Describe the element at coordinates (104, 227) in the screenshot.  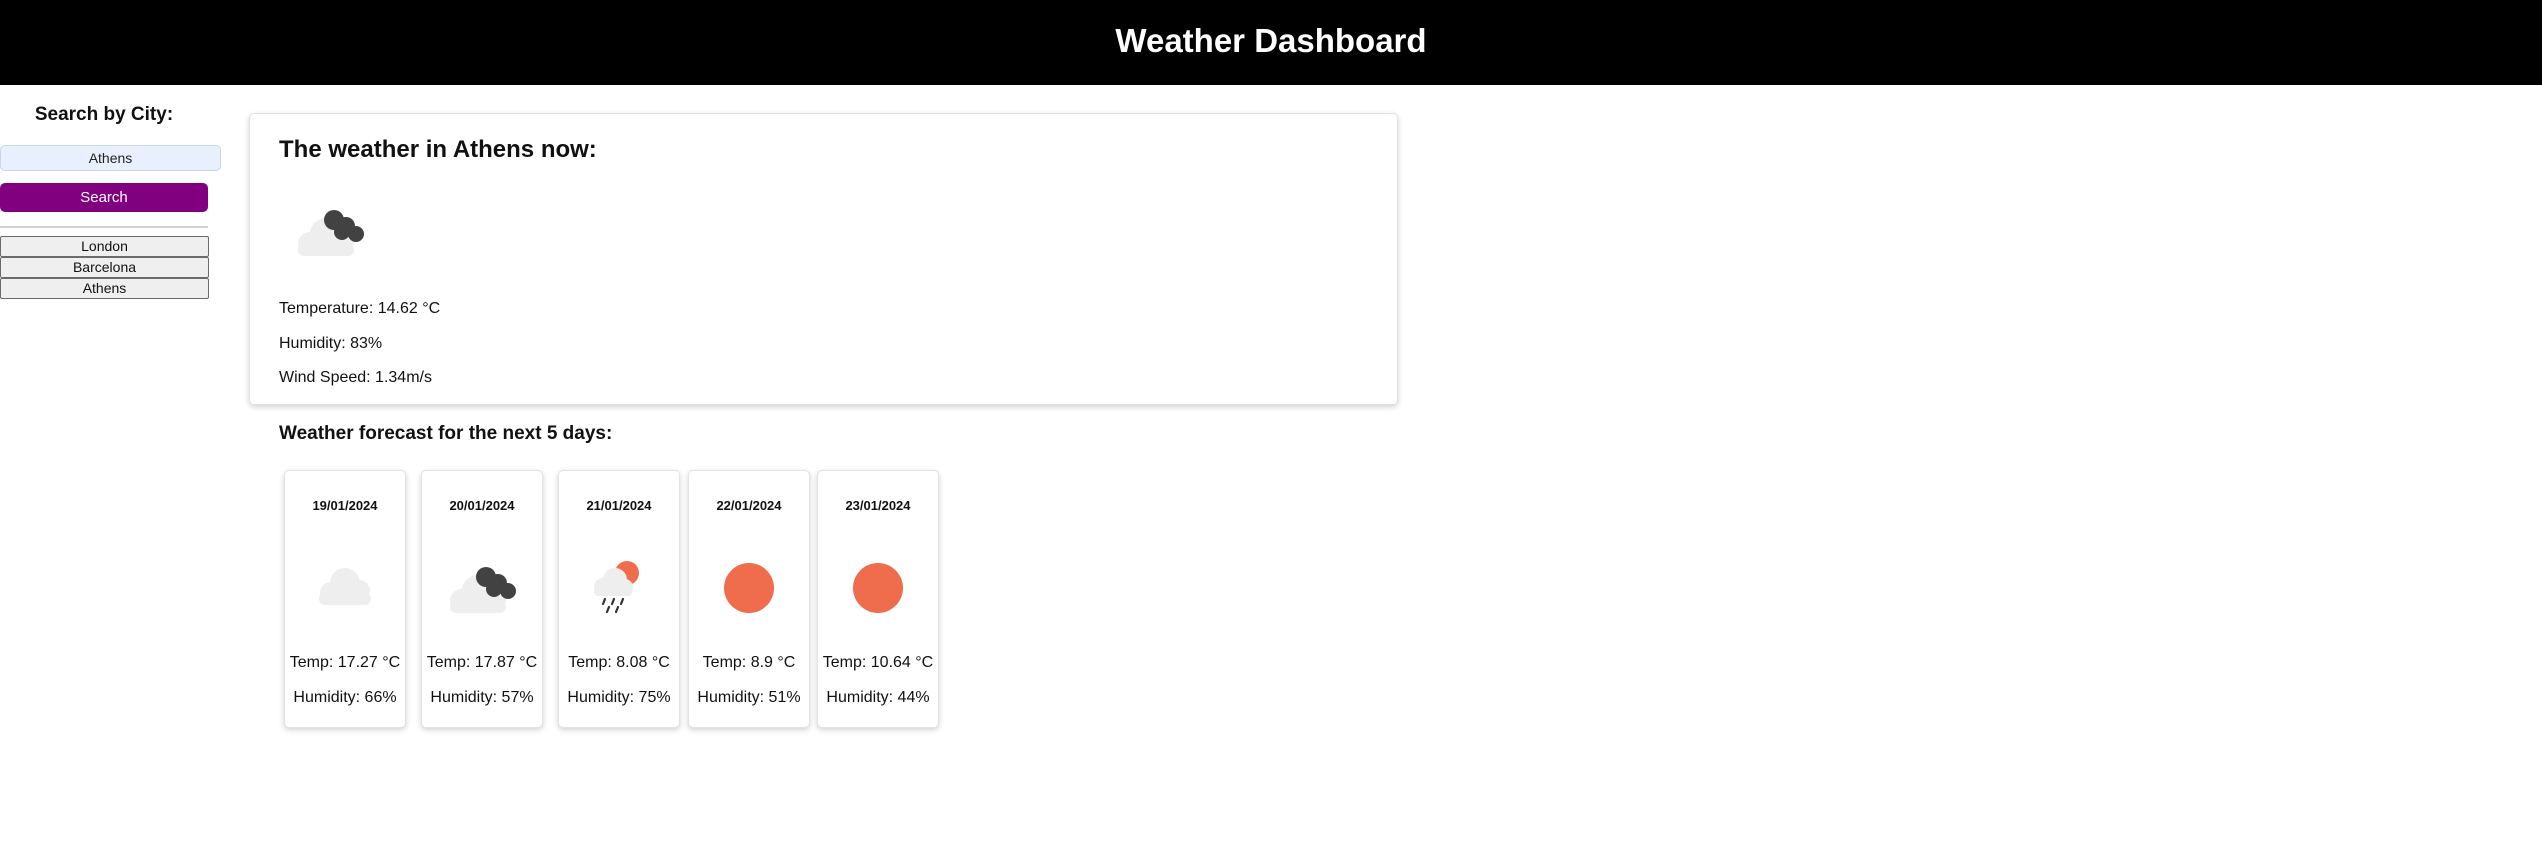
I see `sidebar-divider` at that location.